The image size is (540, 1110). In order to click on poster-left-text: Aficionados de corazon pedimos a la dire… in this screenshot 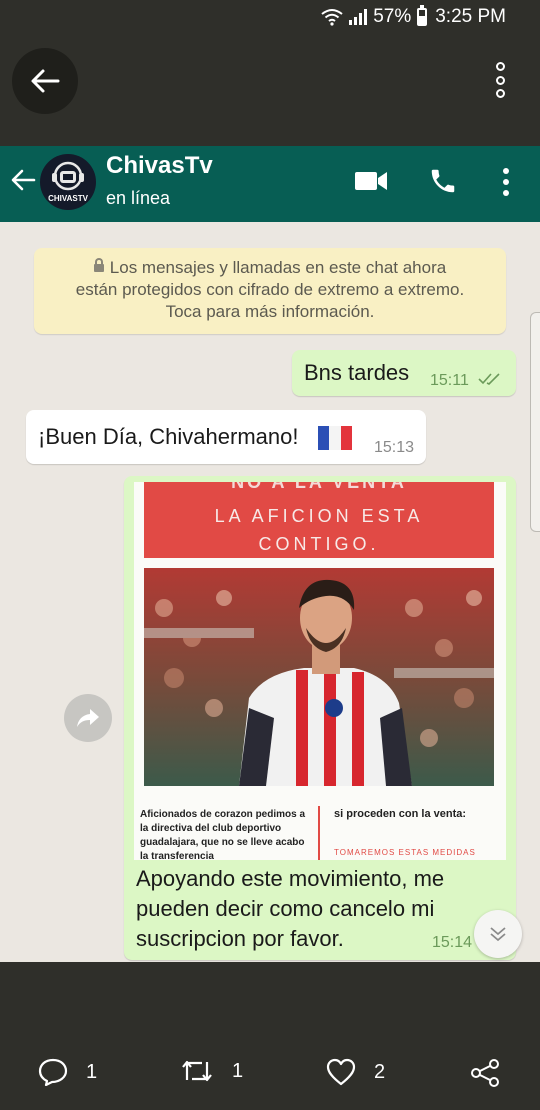, I will do `click(223, 834)`.